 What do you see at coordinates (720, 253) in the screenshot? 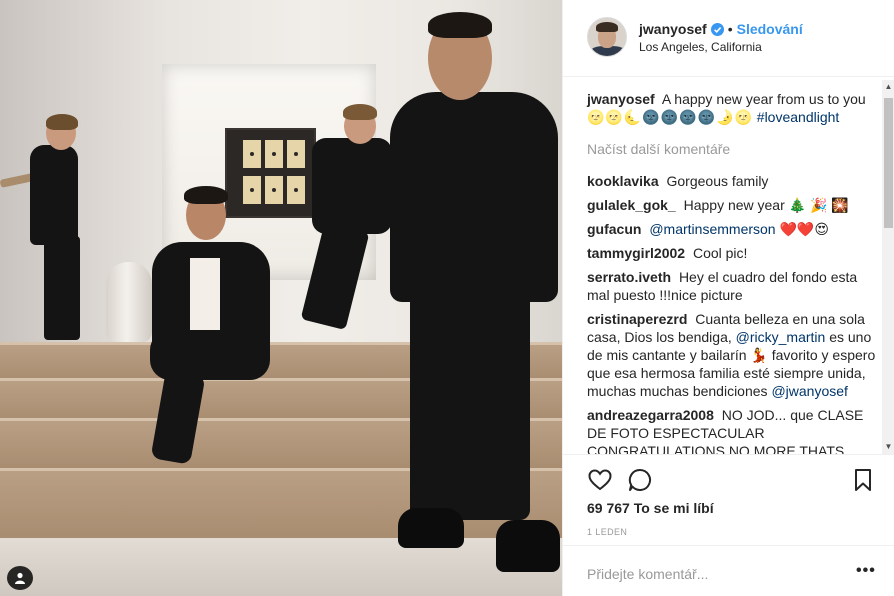
I see `comment-text: Cool pic!` at bounding box center [720, 253].